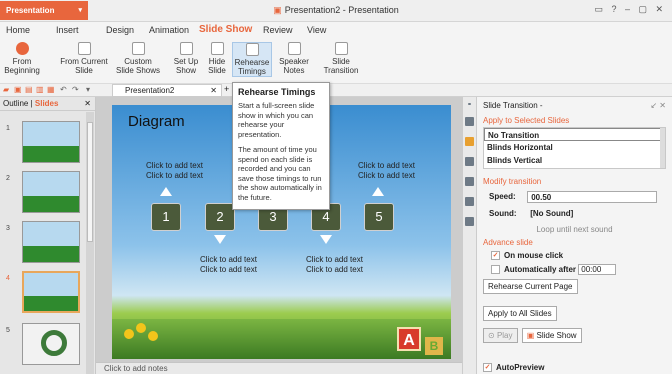 This screenshot has height=374, width=672. What do you see at coordinates (592, 196) in the screenshot?
I see `speed-input: 00.50` at bounding box center [592, 196].